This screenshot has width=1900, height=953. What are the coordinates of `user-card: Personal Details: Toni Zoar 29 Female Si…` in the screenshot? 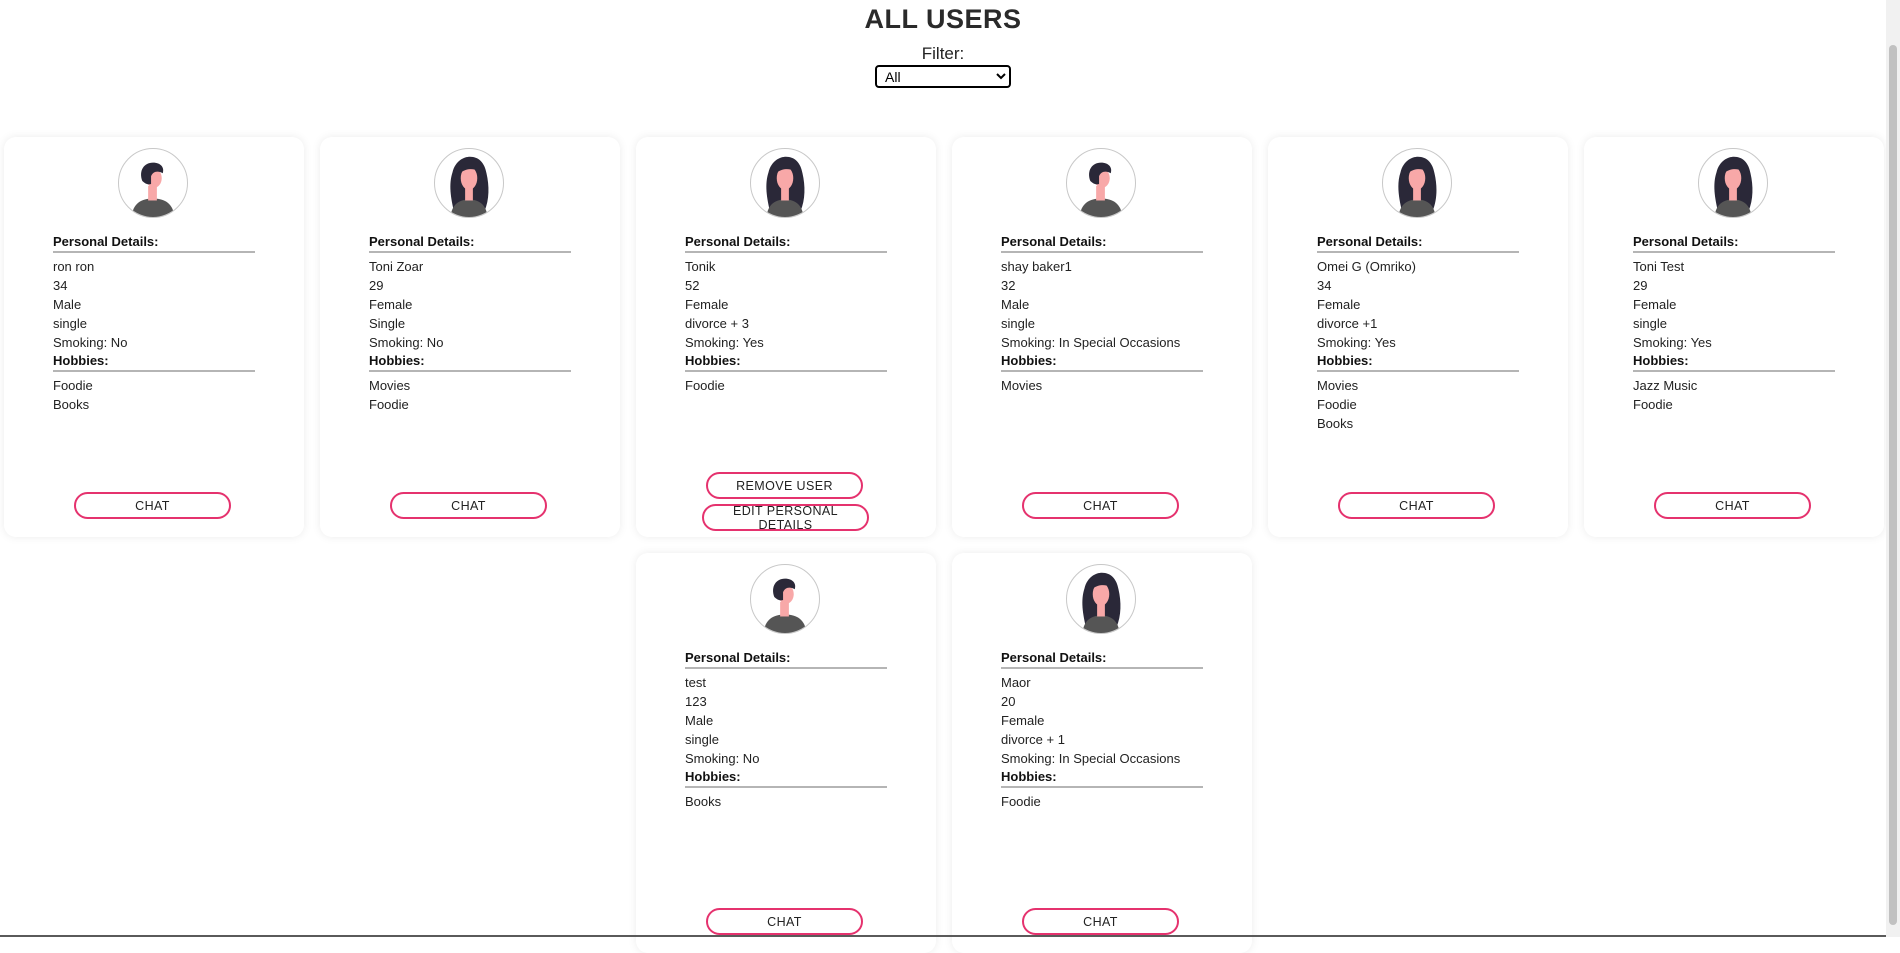 It's located at (470, 337).